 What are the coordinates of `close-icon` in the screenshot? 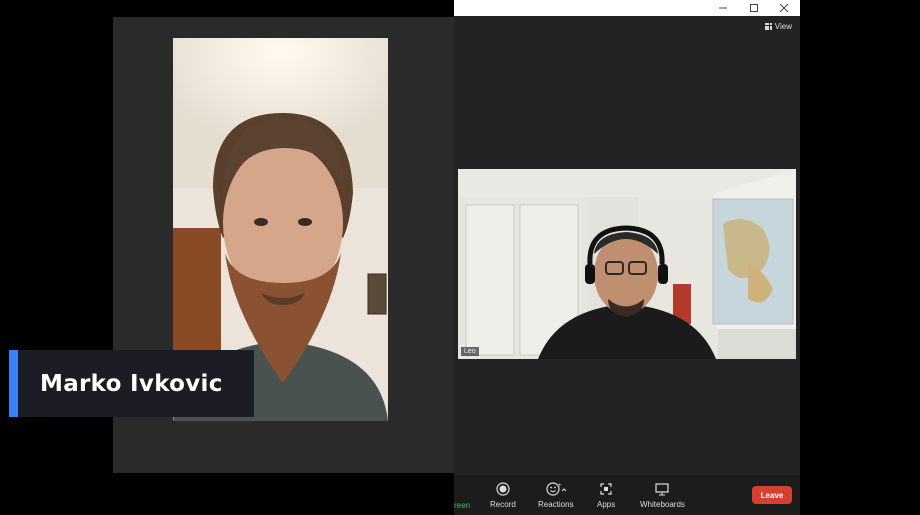 It's located at (784, 8).